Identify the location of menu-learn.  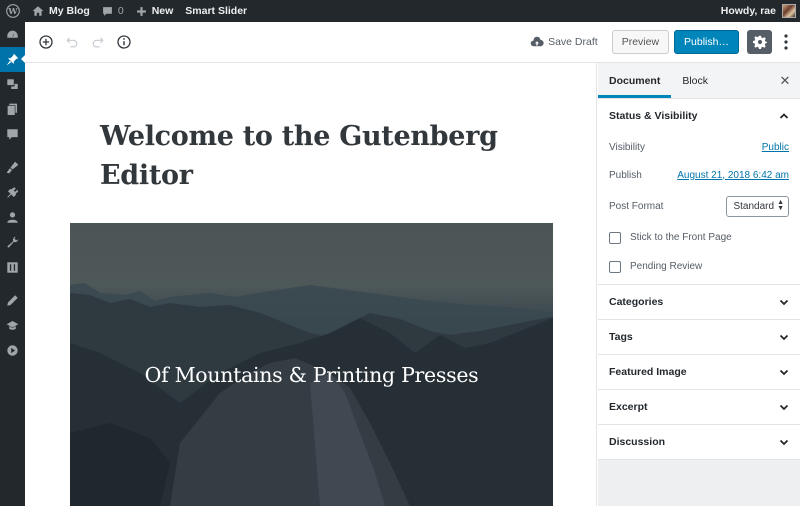
(12, 325).